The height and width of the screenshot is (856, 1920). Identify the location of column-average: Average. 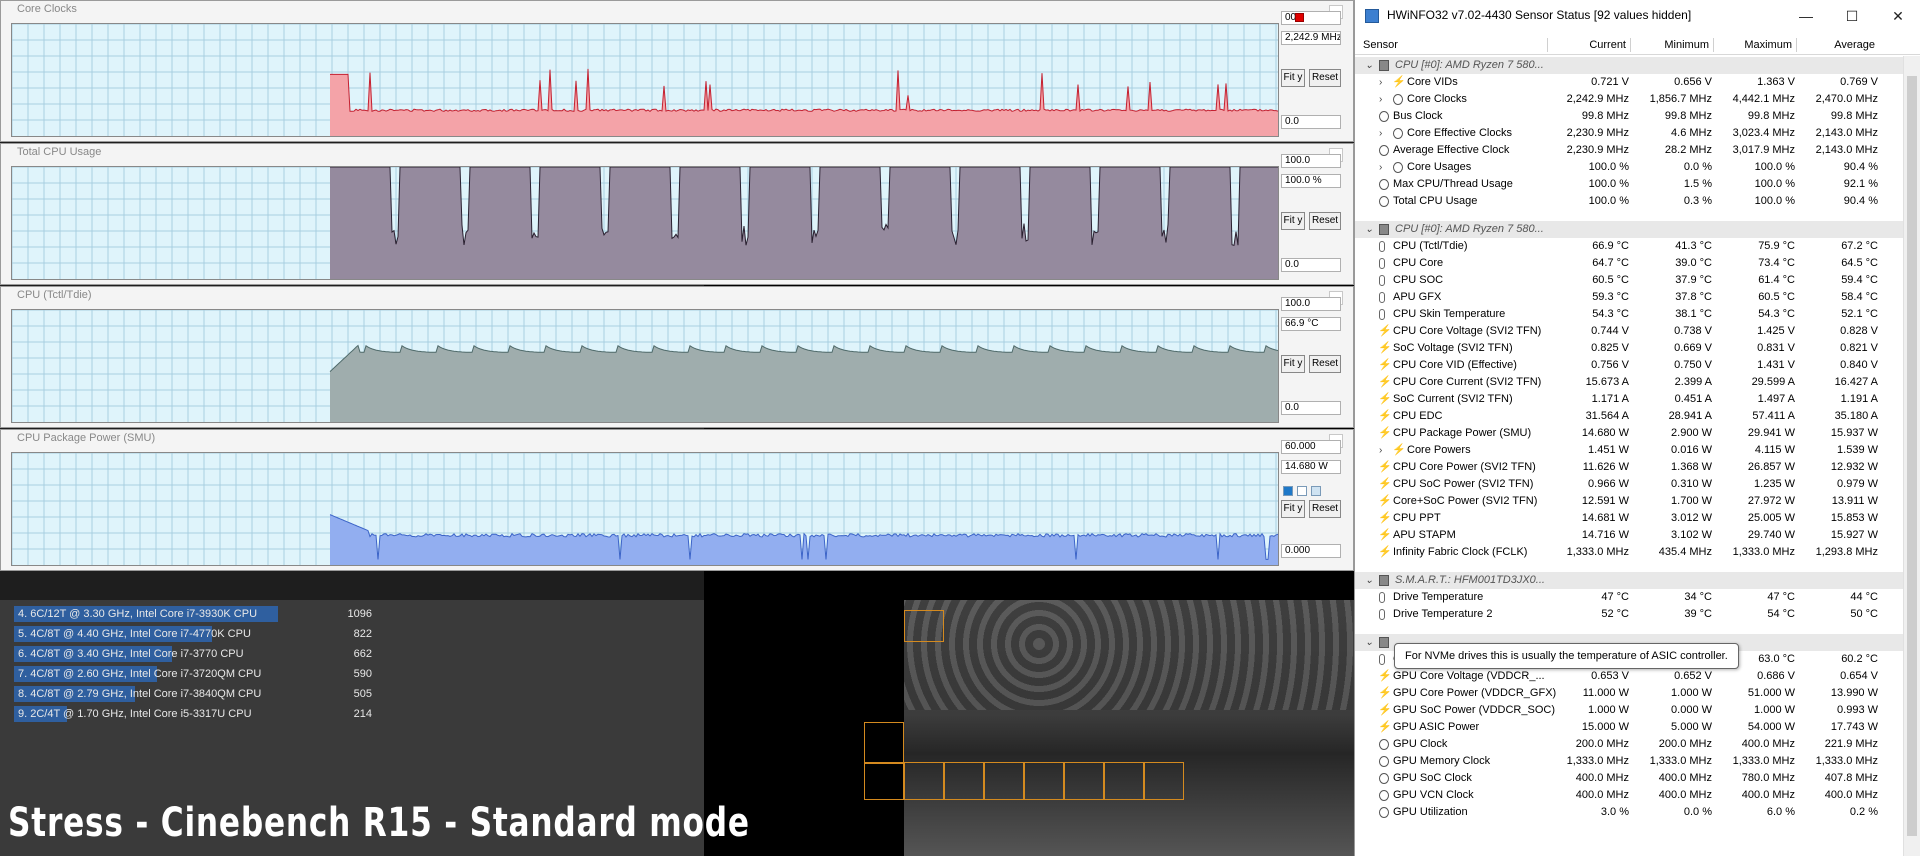
(1836, 45).